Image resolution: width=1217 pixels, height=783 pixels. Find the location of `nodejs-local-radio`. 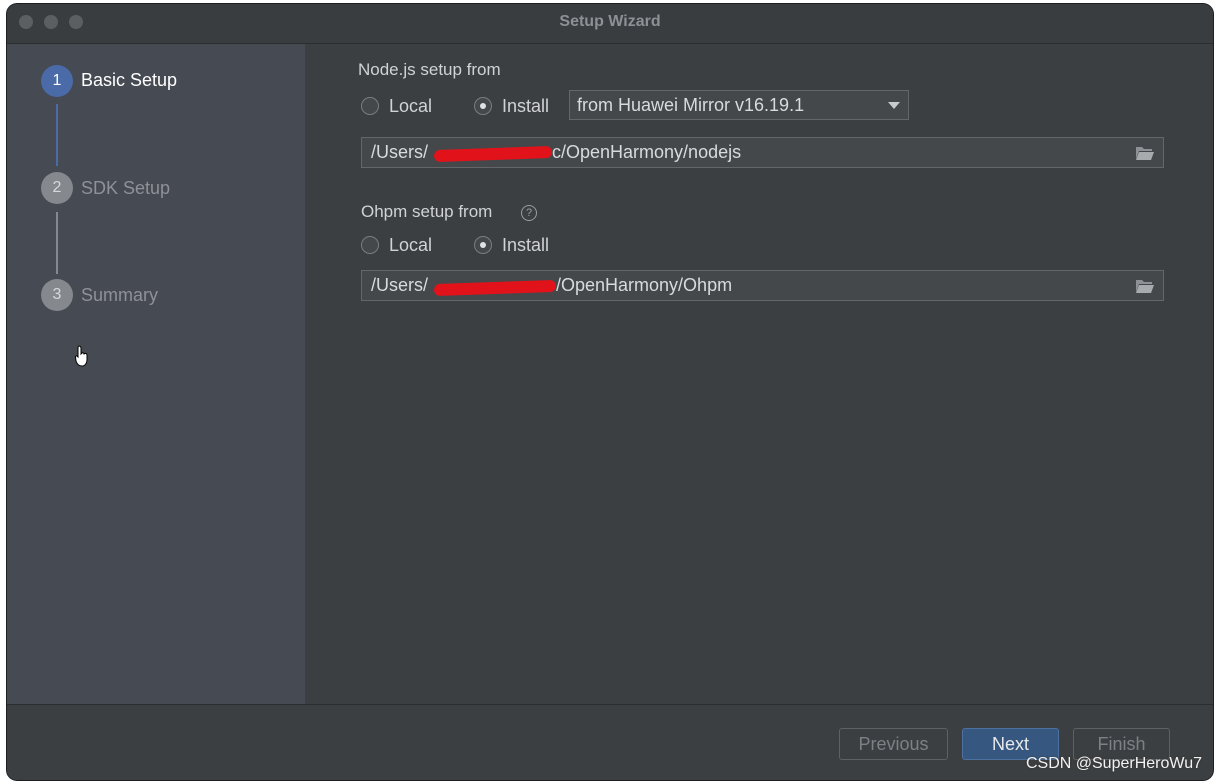

nodejs-local-radio is located at coordinates (370, 106).